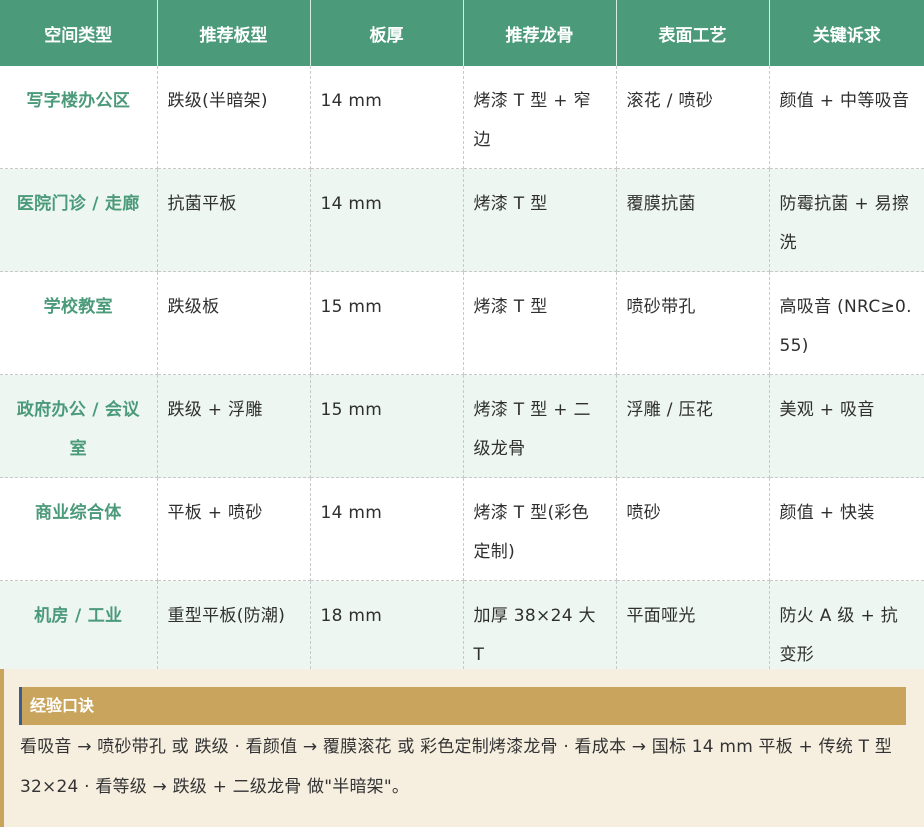 This screenshot has width=924, height=827. What do you see at coordinates (846, 117) in the screenshot?
I see `cell-requirement: 颜值 + 中等吸音` at bounding box center [846, 117].